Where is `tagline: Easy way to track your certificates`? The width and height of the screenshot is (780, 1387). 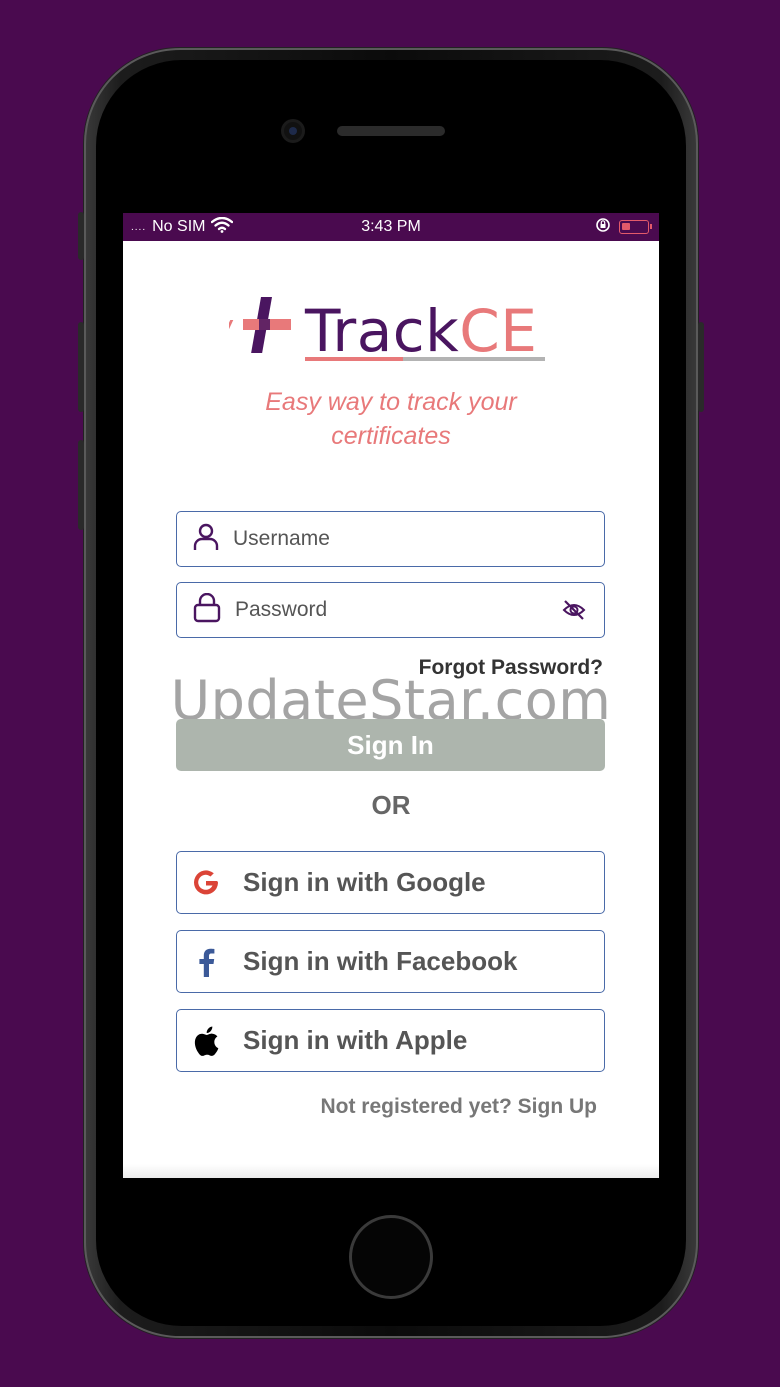 tagline: Easy way to track your certificates is located at coordinates (391, 419).